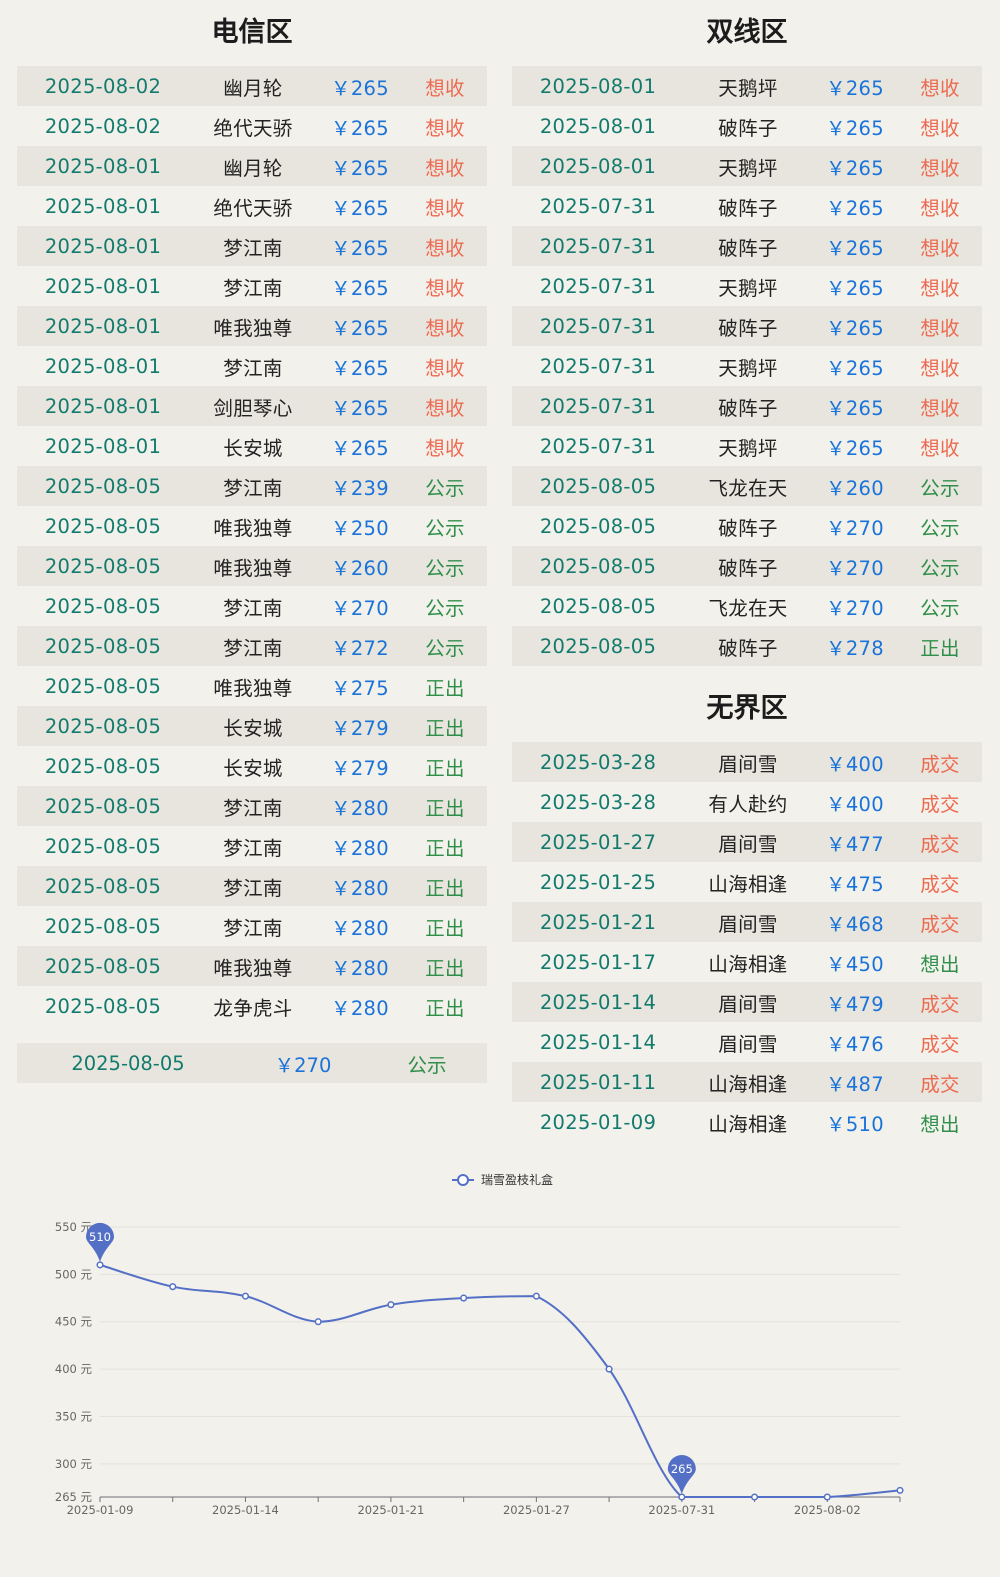 The image size is (1000, 1577). I want to click on table-row: 2025-08-01 破阵子 ￥265 想收, so click(747, 126).